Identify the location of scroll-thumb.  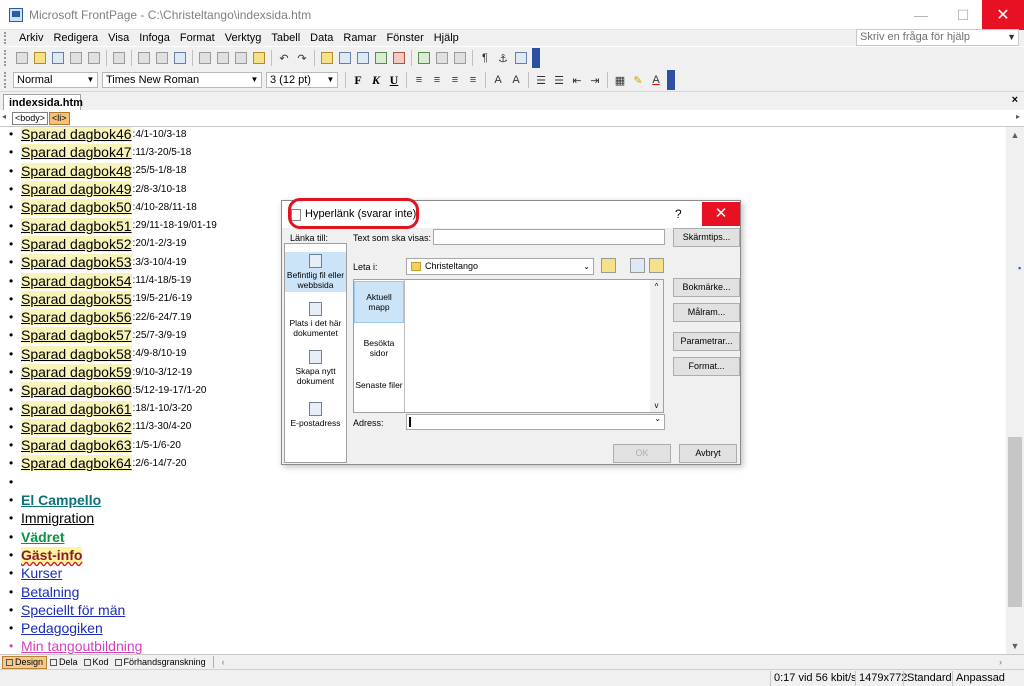
(1015, 522).